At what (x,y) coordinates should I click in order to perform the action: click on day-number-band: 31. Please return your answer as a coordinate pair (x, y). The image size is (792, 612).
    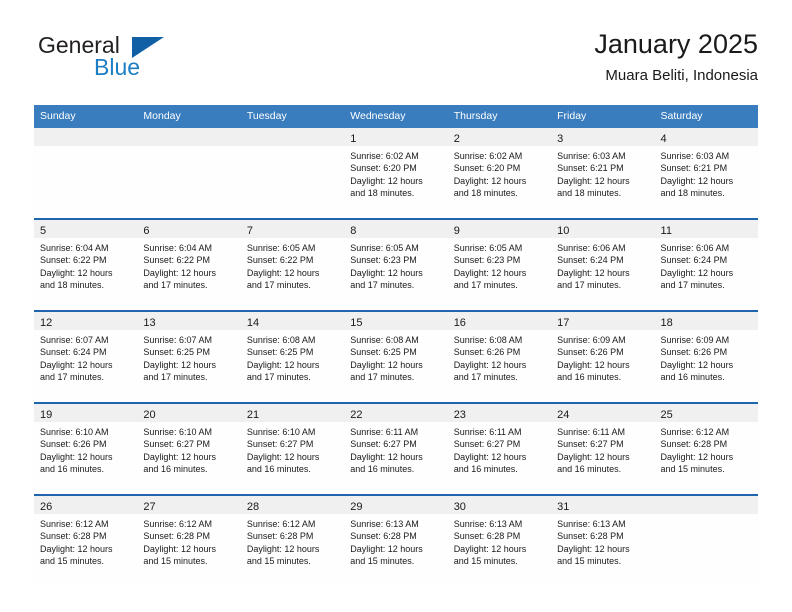
    Looking at the image, I should click on (603, 505).